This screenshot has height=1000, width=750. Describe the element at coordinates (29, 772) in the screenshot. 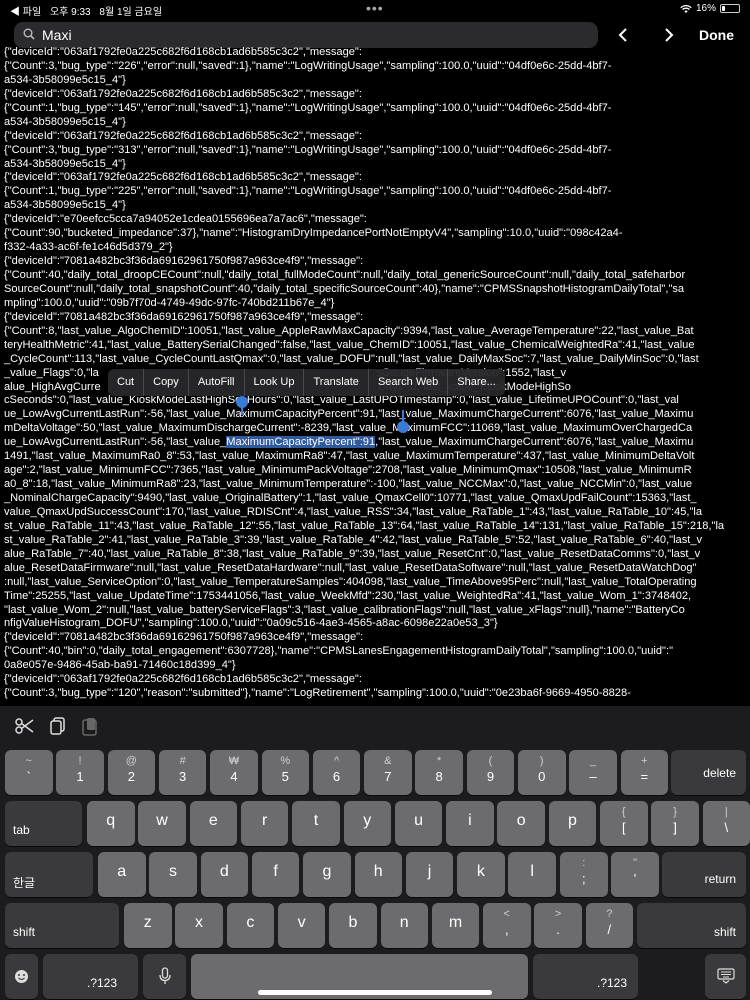

I see `key-`: ~ `` at that location.